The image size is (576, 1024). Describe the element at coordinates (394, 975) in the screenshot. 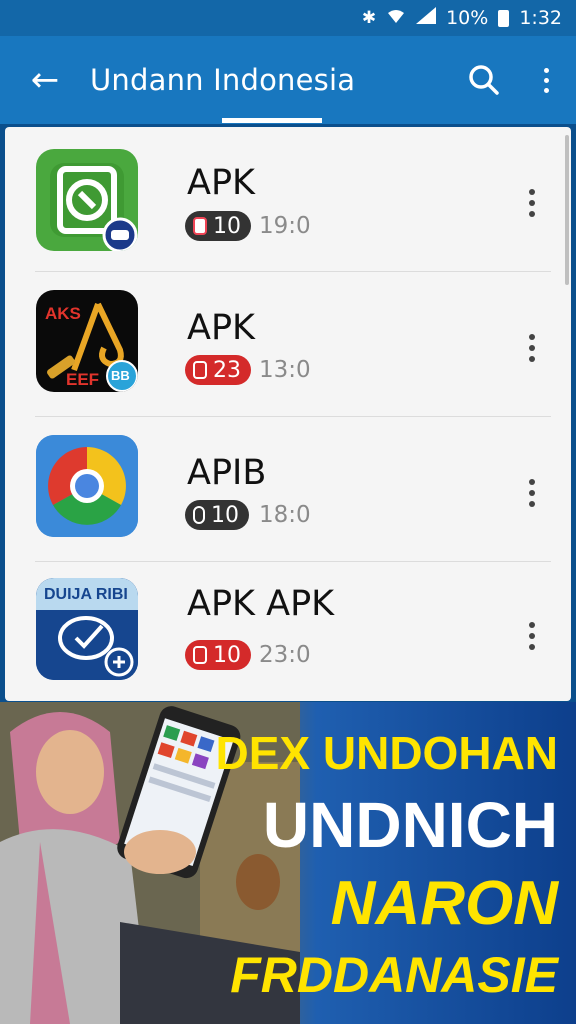

I see `banner-line-4: FRDDANASIE` at that location.